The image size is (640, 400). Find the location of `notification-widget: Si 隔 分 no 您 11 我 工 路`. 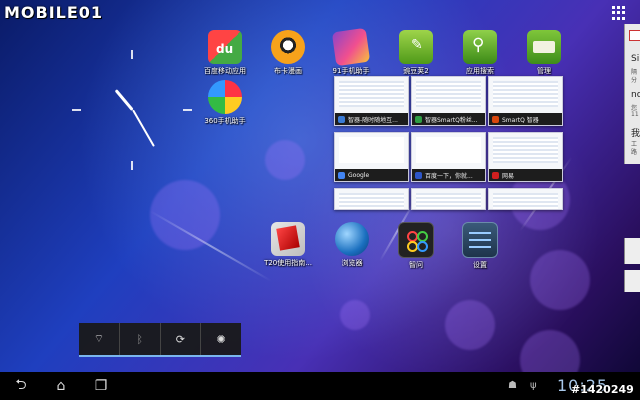

notification-widget: Si 隔 分 no 您 11 我 工 路 is located at coordinates (632, 94).